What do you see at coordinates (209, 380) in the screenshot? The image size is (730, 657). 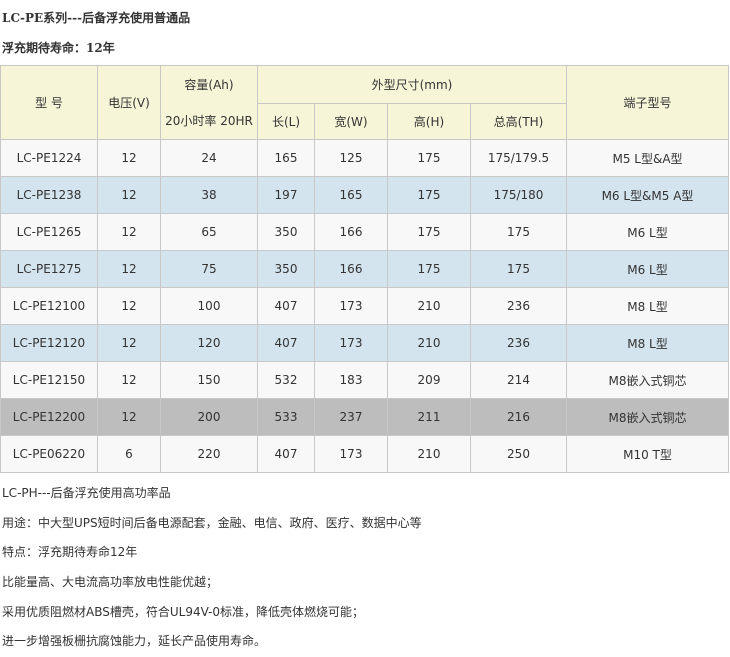 I see `cell-capacity: 150` at bounding box center [209, 380].